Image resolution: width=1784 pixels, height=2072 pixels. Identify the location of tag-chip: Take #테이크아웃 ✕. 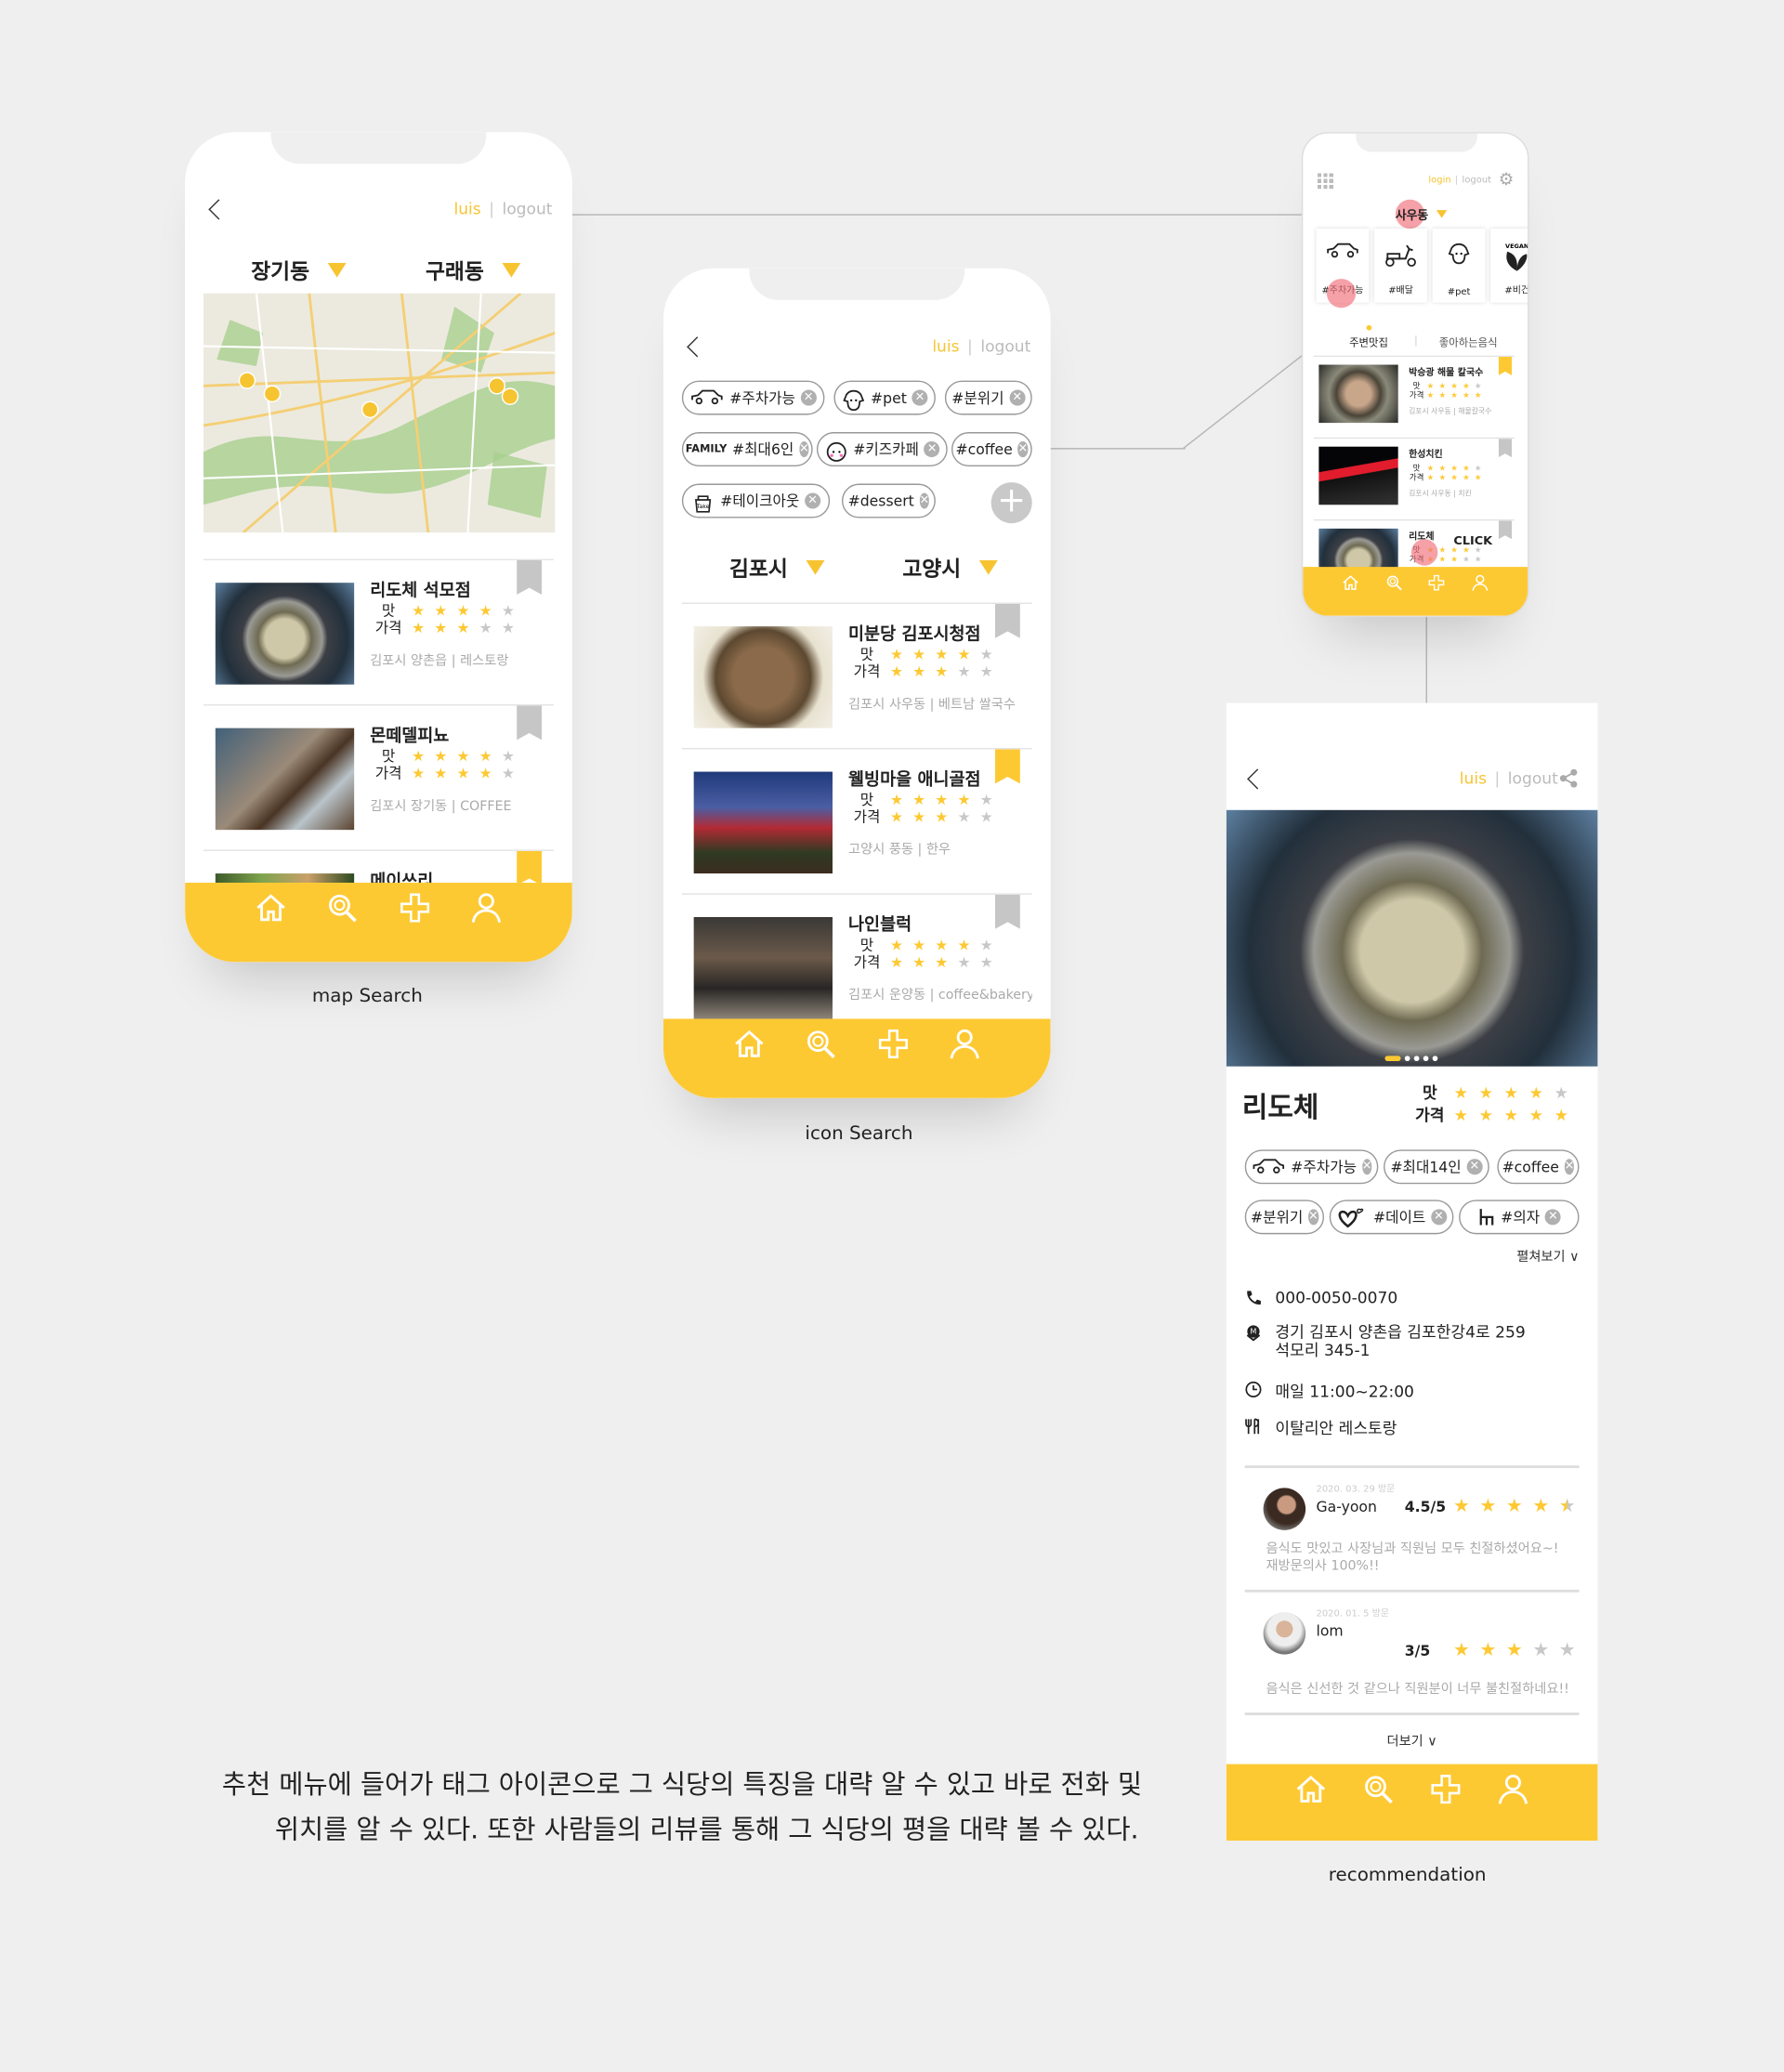
(756, 500).